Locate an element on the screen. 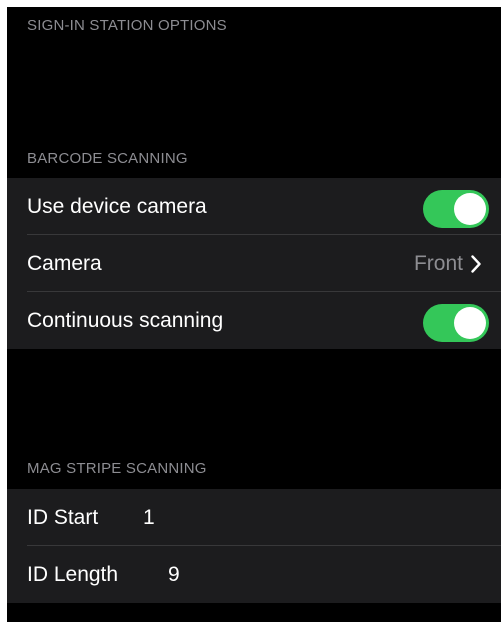 This screenshot has width=501, height=629. id-start-row: ID Start 1 is located at coordinates (254, 517).